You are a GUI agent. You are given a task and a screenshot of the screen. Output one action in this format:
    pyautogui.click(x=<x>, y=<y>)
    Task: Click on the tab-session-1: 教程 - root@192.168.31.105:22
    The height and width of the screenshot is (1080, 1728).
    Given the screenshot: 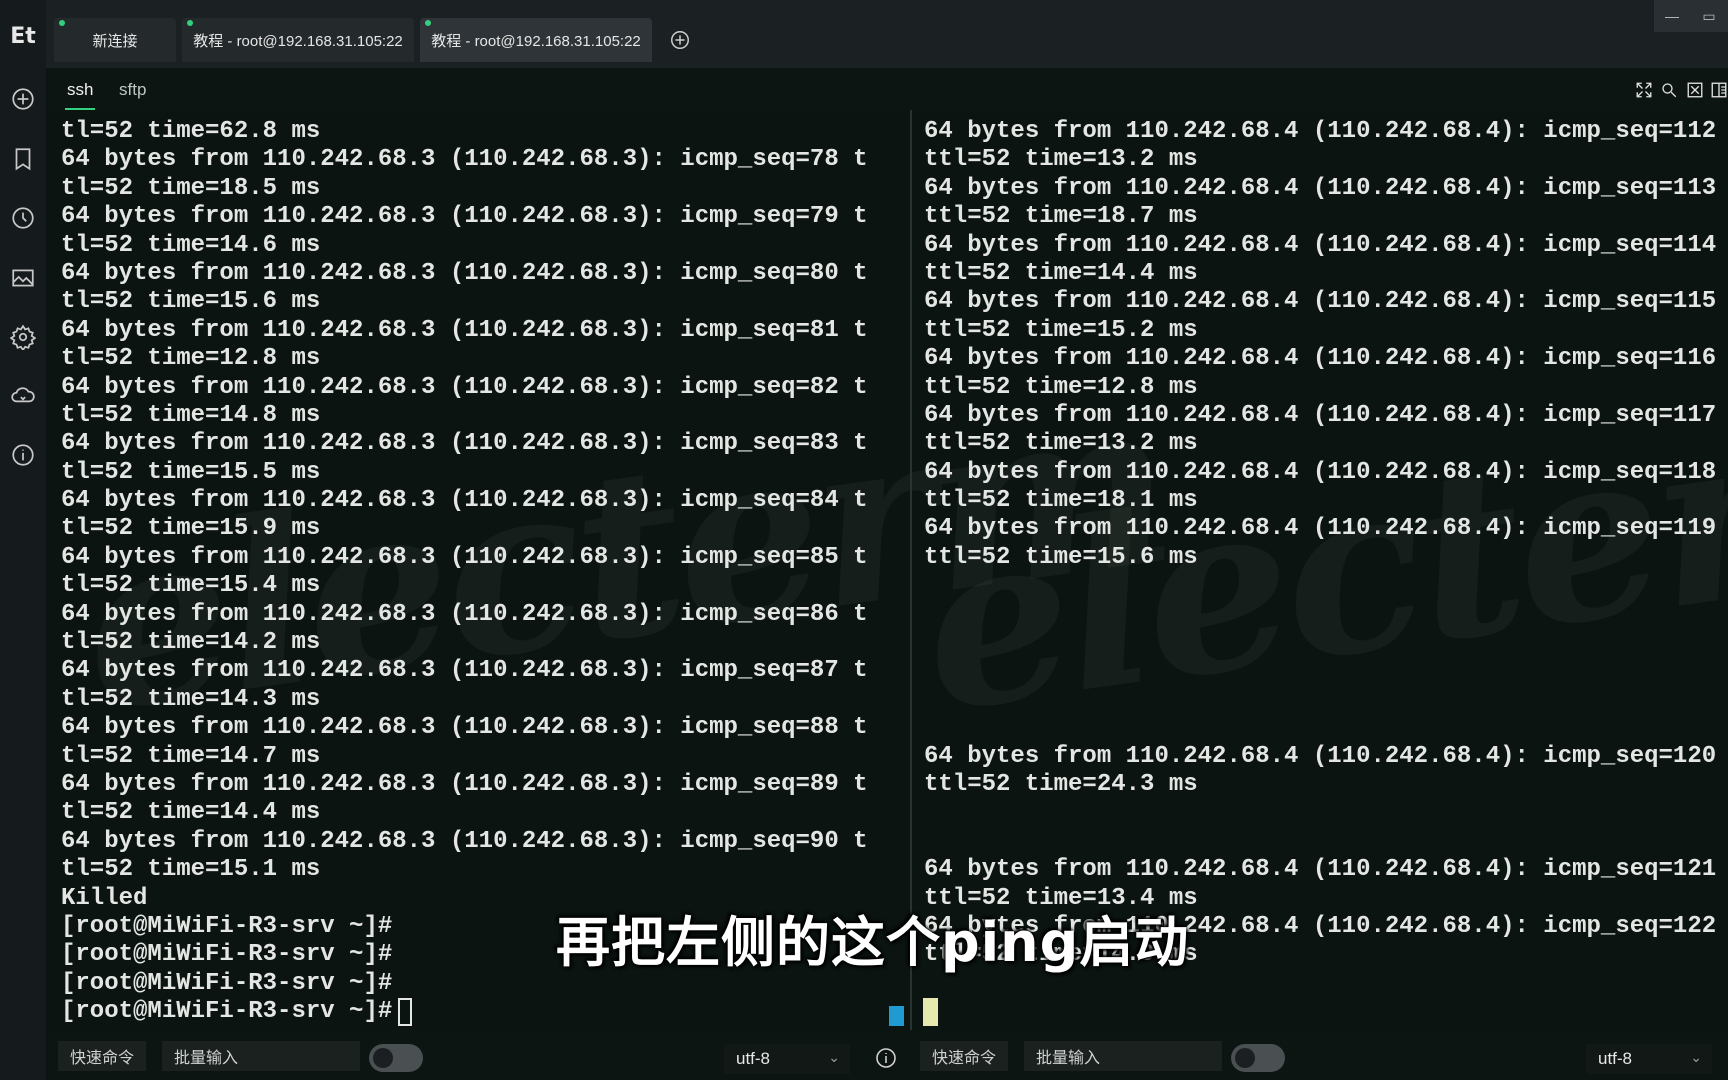 What is the action you would take?
    pyautogui.click(x=298, y=40)
    